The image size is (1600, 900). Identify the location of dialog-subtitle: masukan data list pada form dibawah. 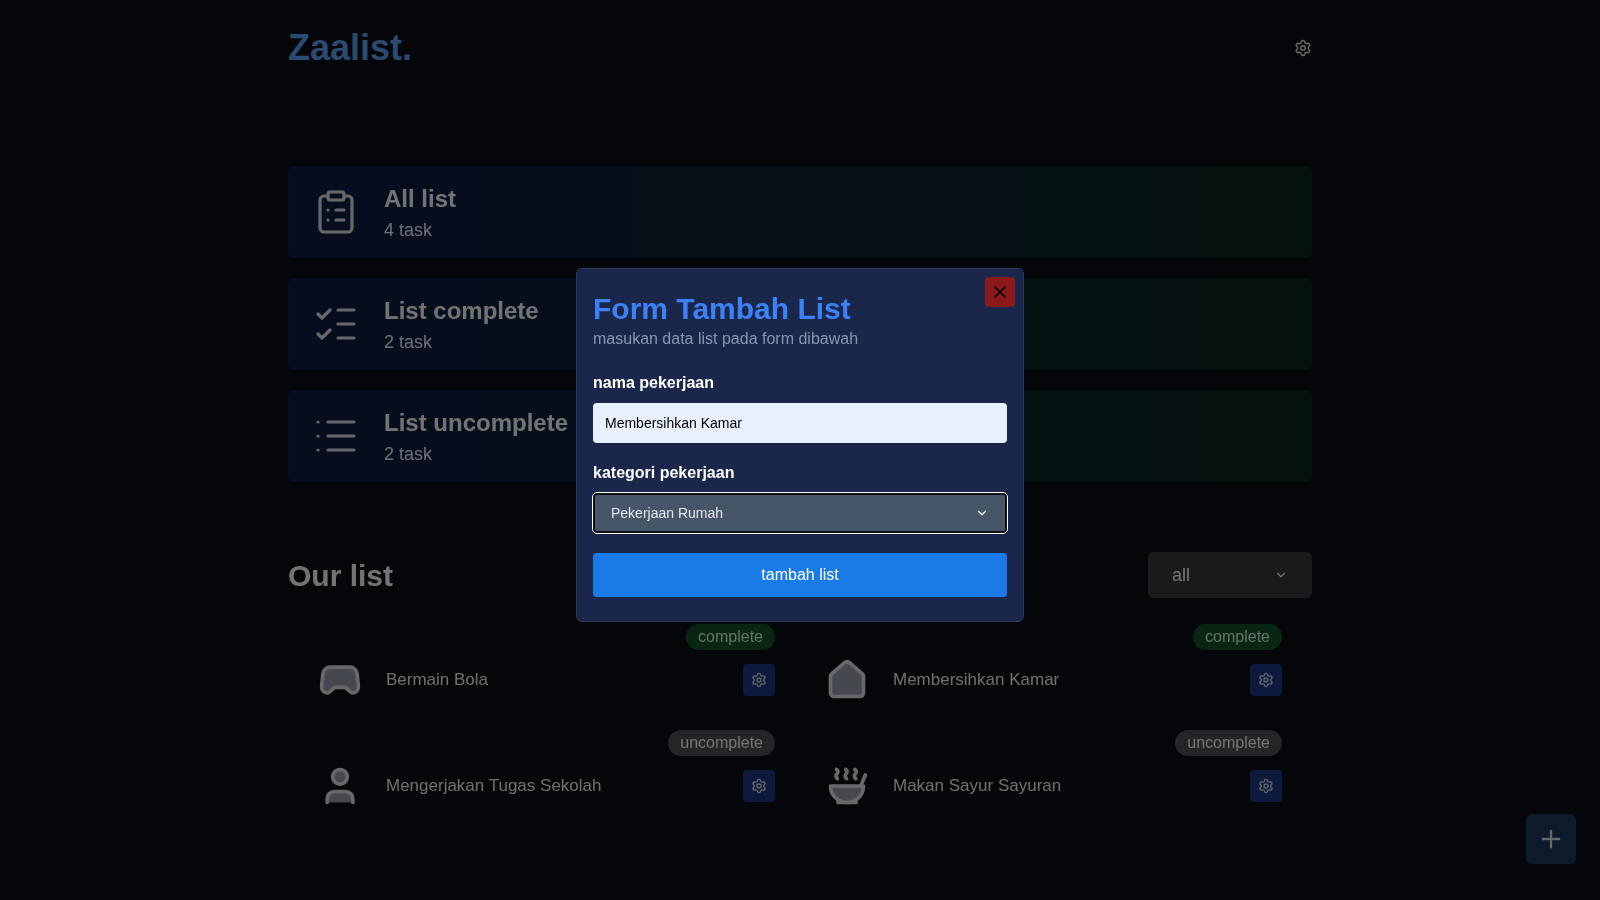
(726, 339).